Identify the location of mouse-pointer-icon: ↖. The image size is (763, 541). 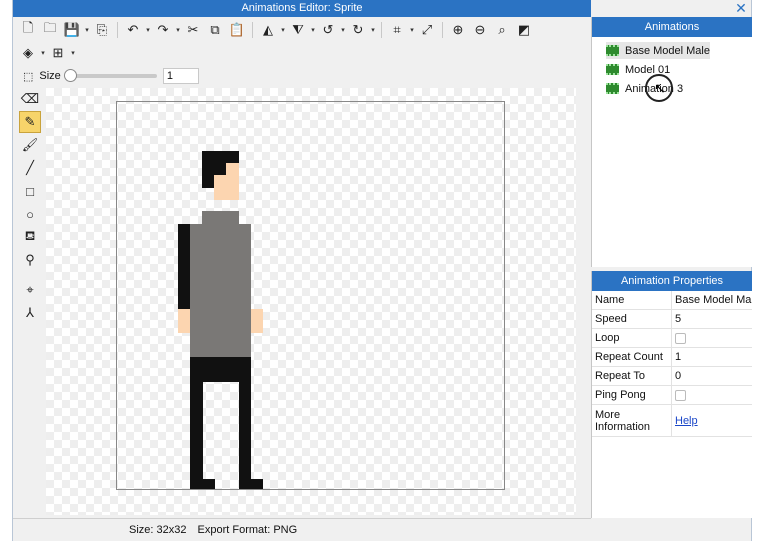
(660, 88).